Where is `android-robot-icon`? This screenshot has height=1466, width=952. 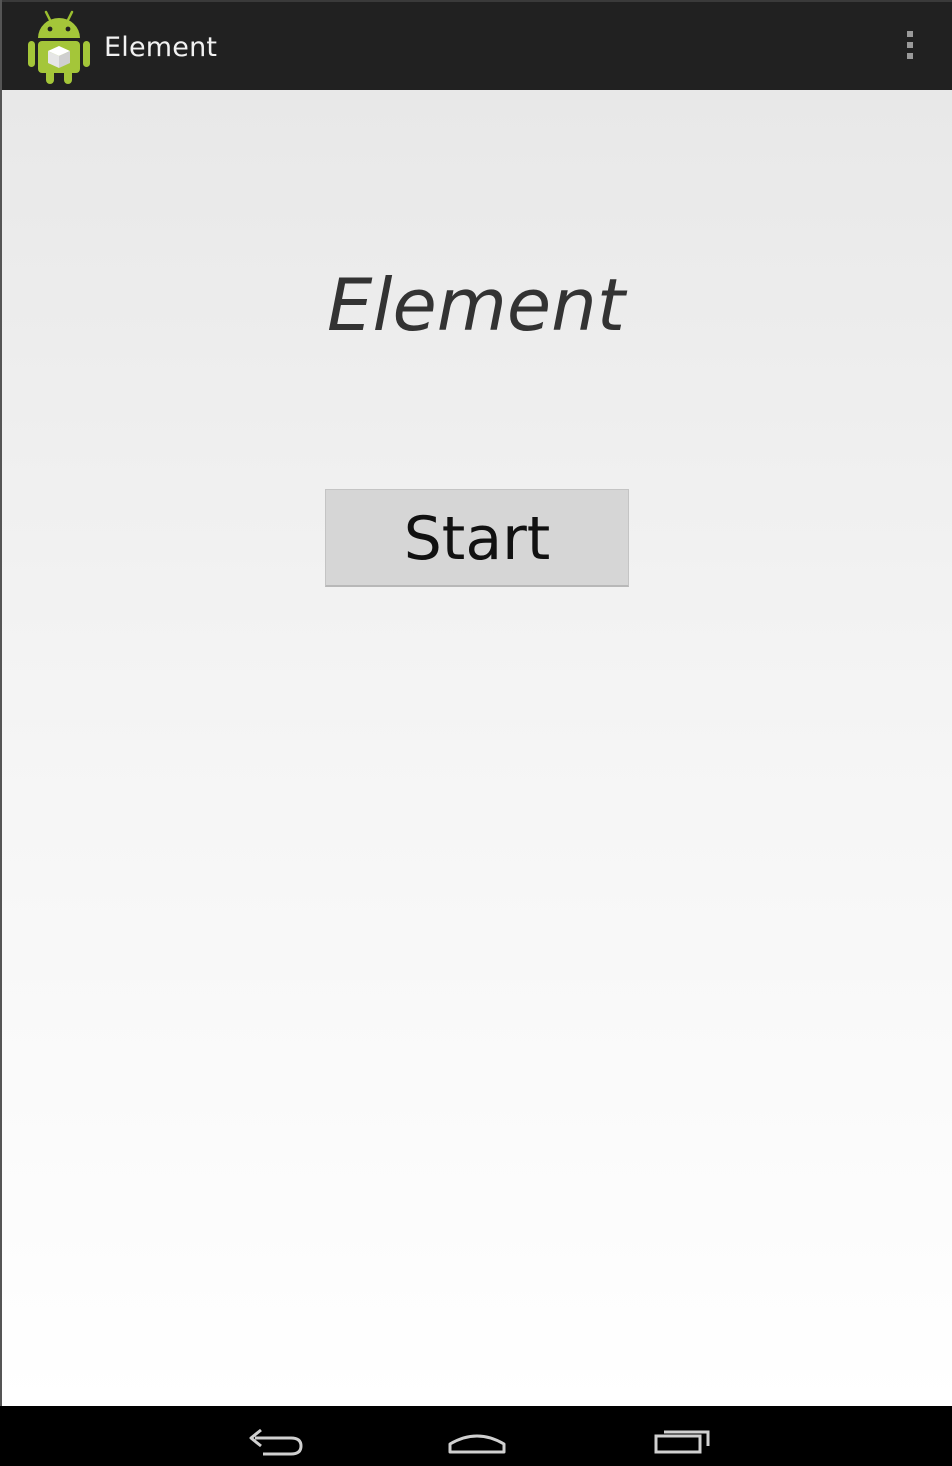 android-robot-icon is located at coordinates (59, 47).